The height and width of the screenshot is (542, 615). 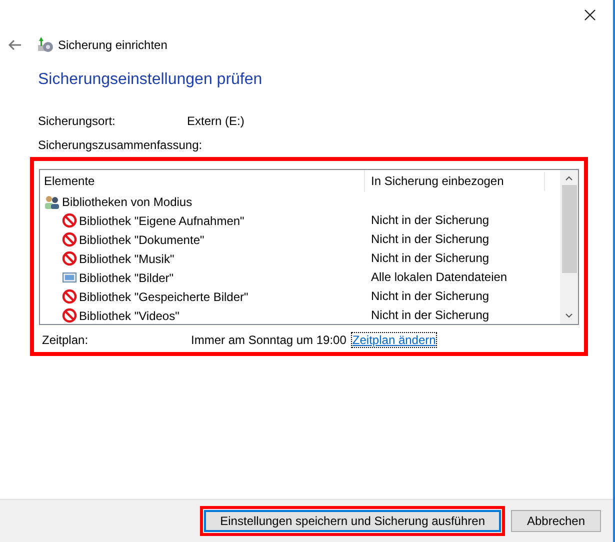 I want to click on scroll-down-icon, so click(x=569, y=316).